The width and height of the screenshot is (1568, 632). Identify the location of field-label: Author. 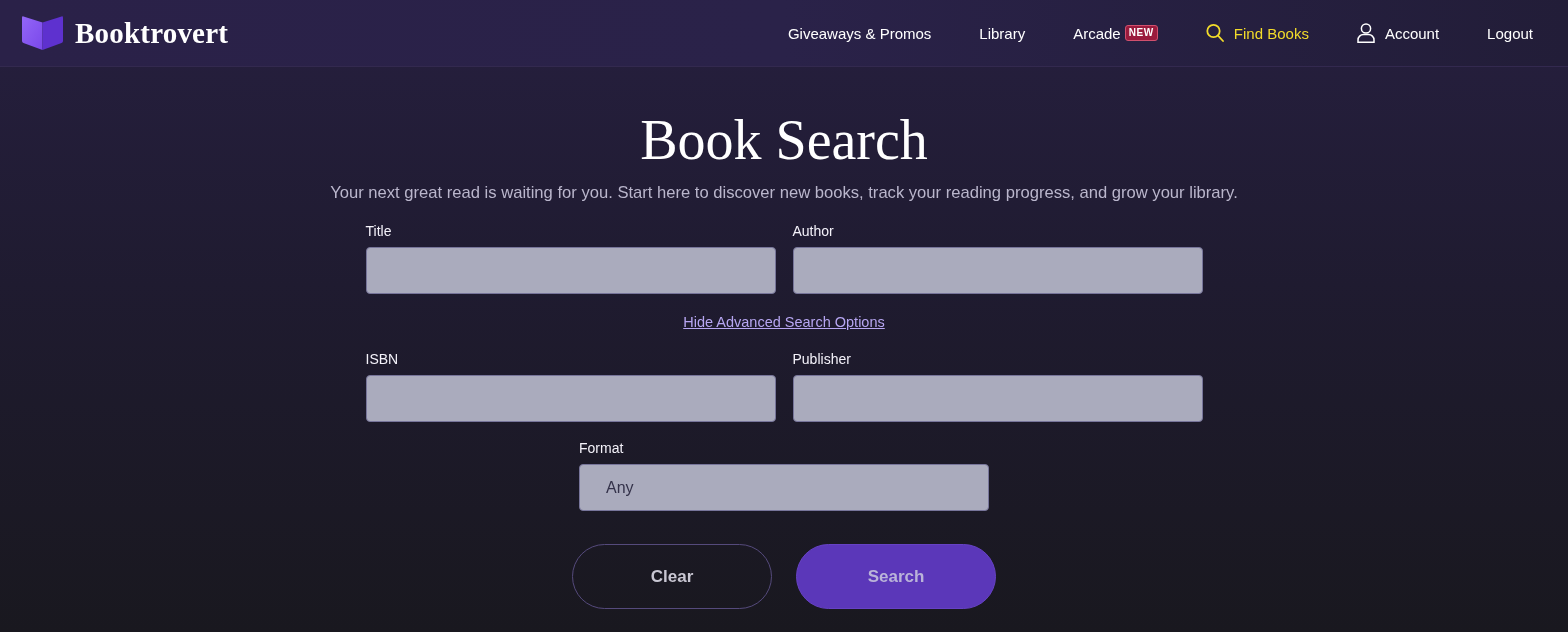
(813, 231).